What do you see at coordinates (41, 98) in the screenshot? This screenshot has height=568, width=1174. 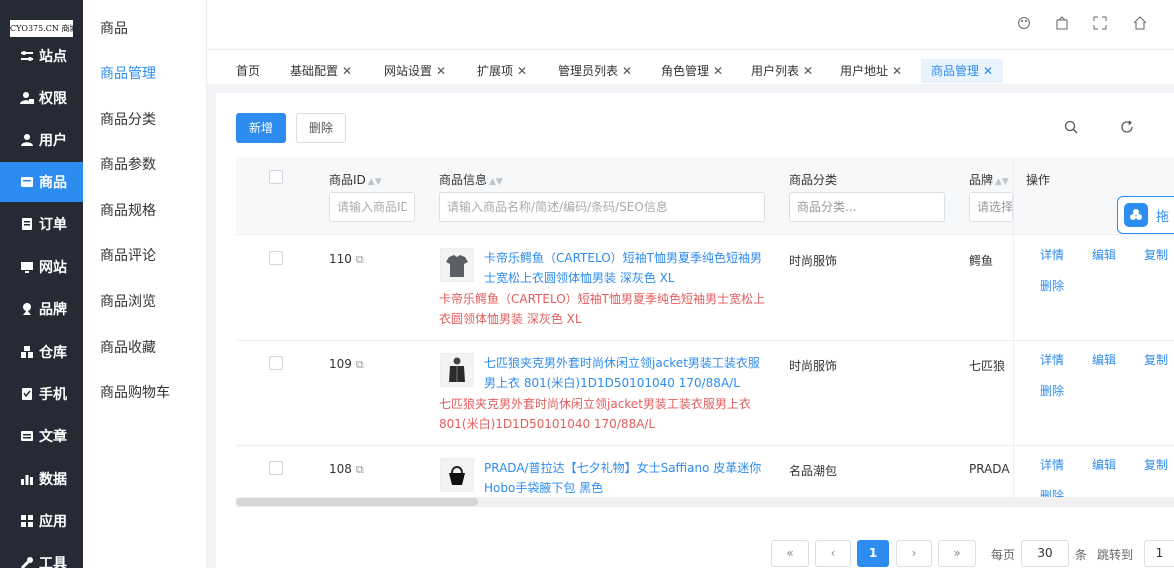 I see `sidebar-item-permission: 权限` at bounding box center [41, 98].